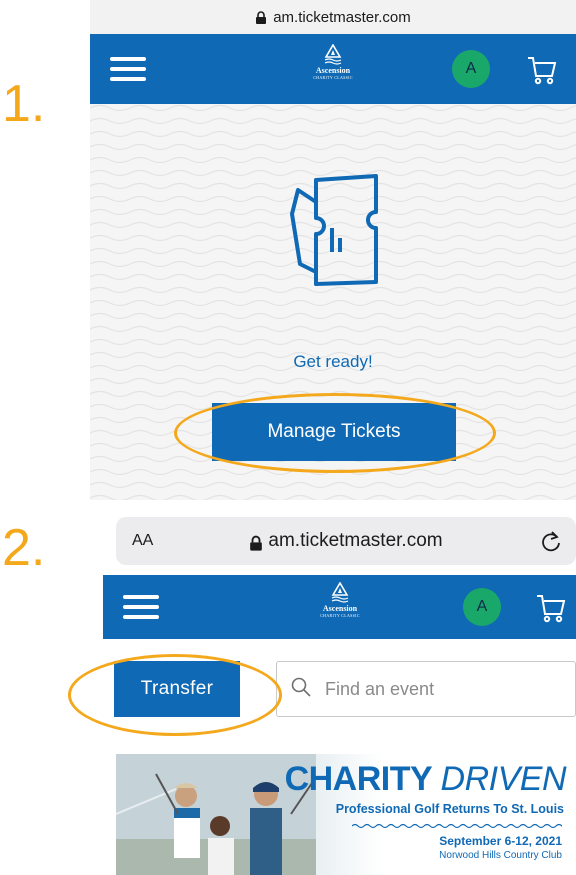  Describe the element at coordinates (503, 779) in the screenshot. I see `banner-title-italic: DRIVEN` at that location.